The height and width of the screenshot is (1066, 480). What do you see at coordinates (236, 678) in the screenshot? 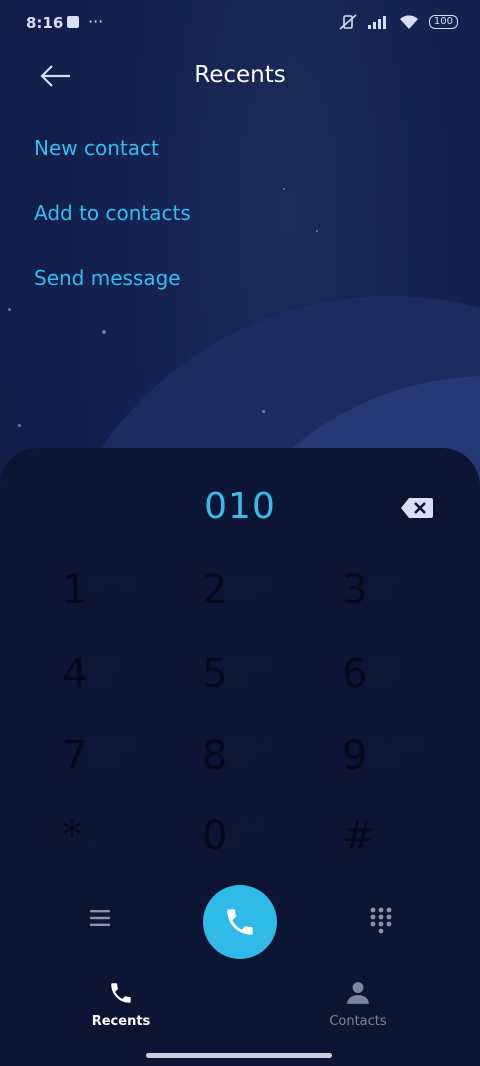
I see `key-letters-latin: JKL` at bounding box center [236, 678].